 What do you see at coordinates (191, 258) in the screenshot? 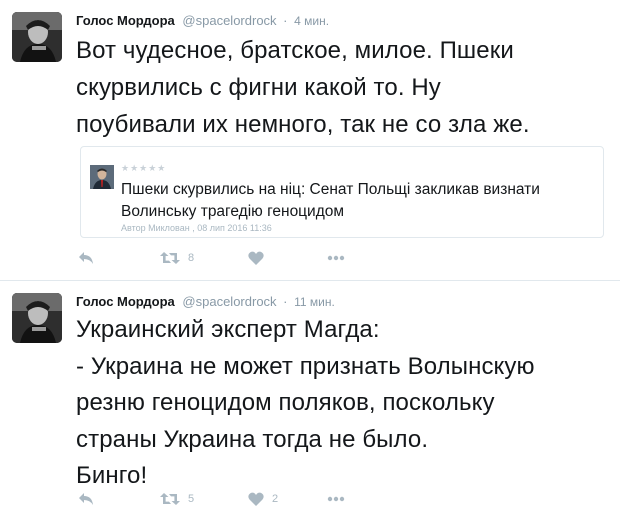
I see `retweet-count: 8` at bounding box center [191, 258].